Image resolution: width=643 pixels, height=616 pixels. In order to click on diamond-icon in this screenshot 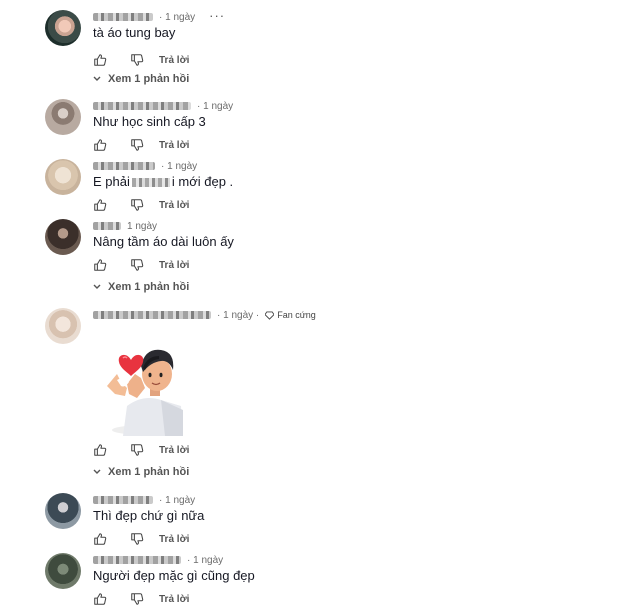, I will do `click(270, 315)`.